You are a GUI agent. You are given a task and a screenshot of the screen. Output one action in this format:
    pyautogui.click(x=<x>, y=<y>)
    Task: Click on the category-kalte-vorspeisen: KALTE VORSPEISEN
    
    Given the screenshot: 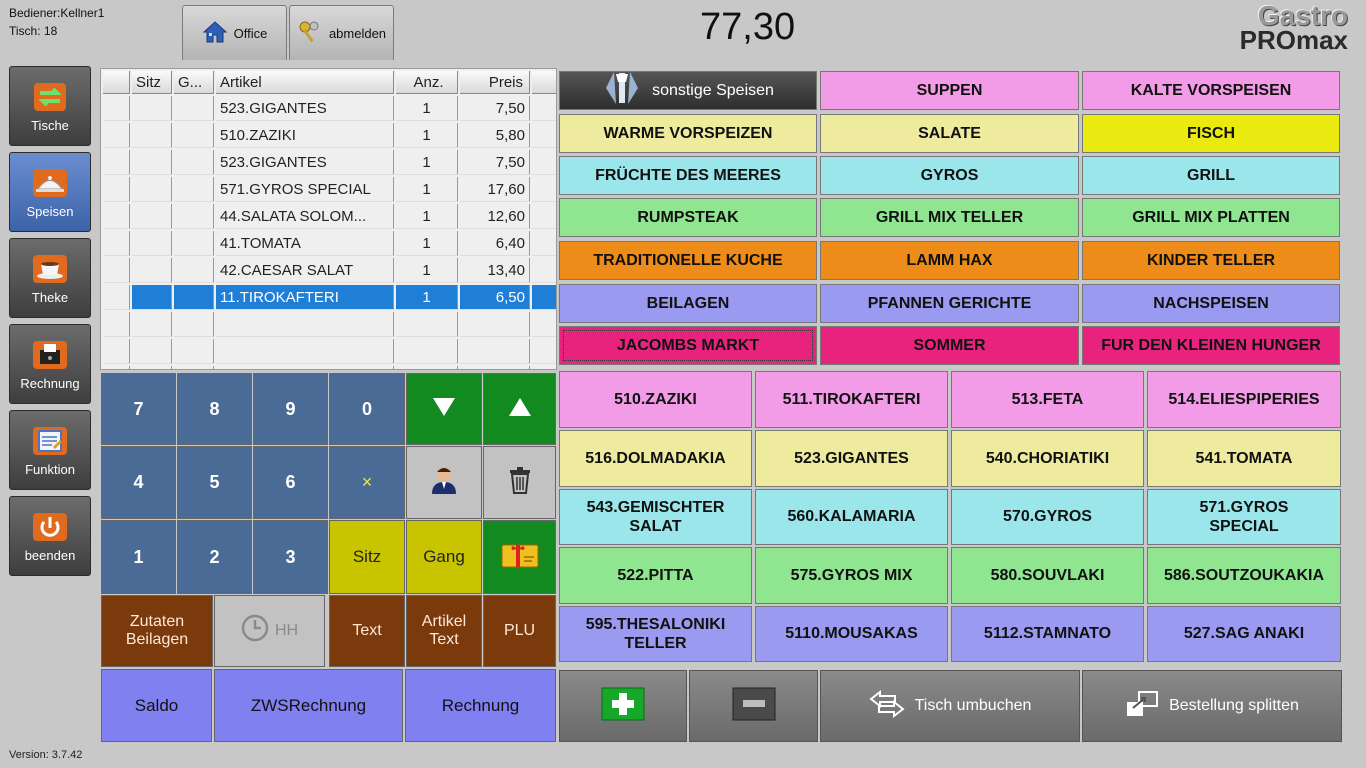 What is the action you would take?
    pyautogui.click(x=1211, y=90)
    